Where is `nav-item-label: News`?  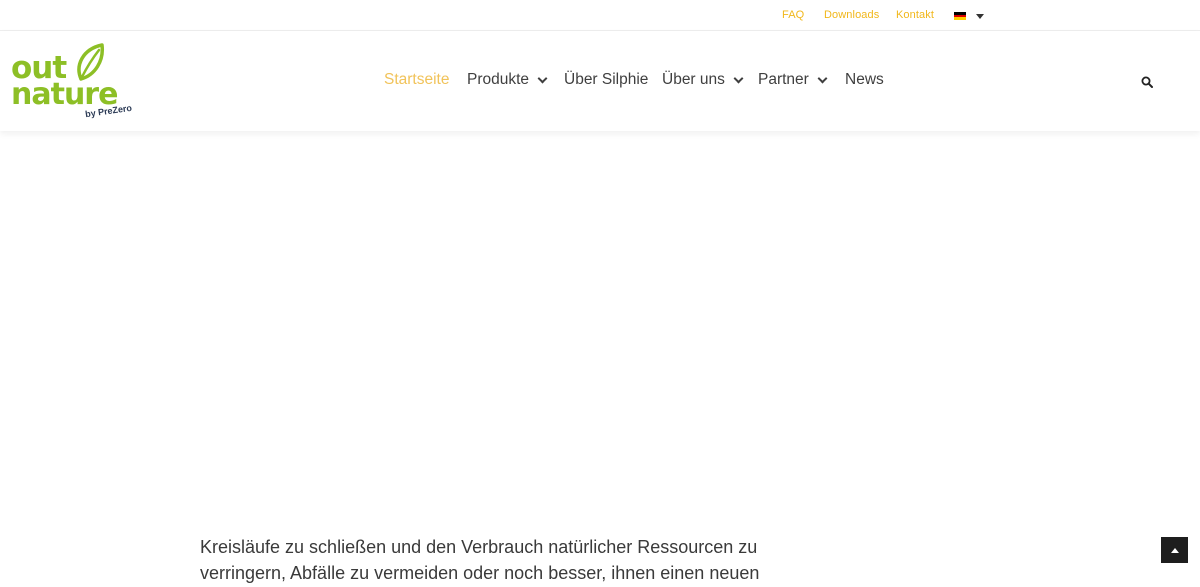
nav-item-label: News is located at coordinates (864, 79).